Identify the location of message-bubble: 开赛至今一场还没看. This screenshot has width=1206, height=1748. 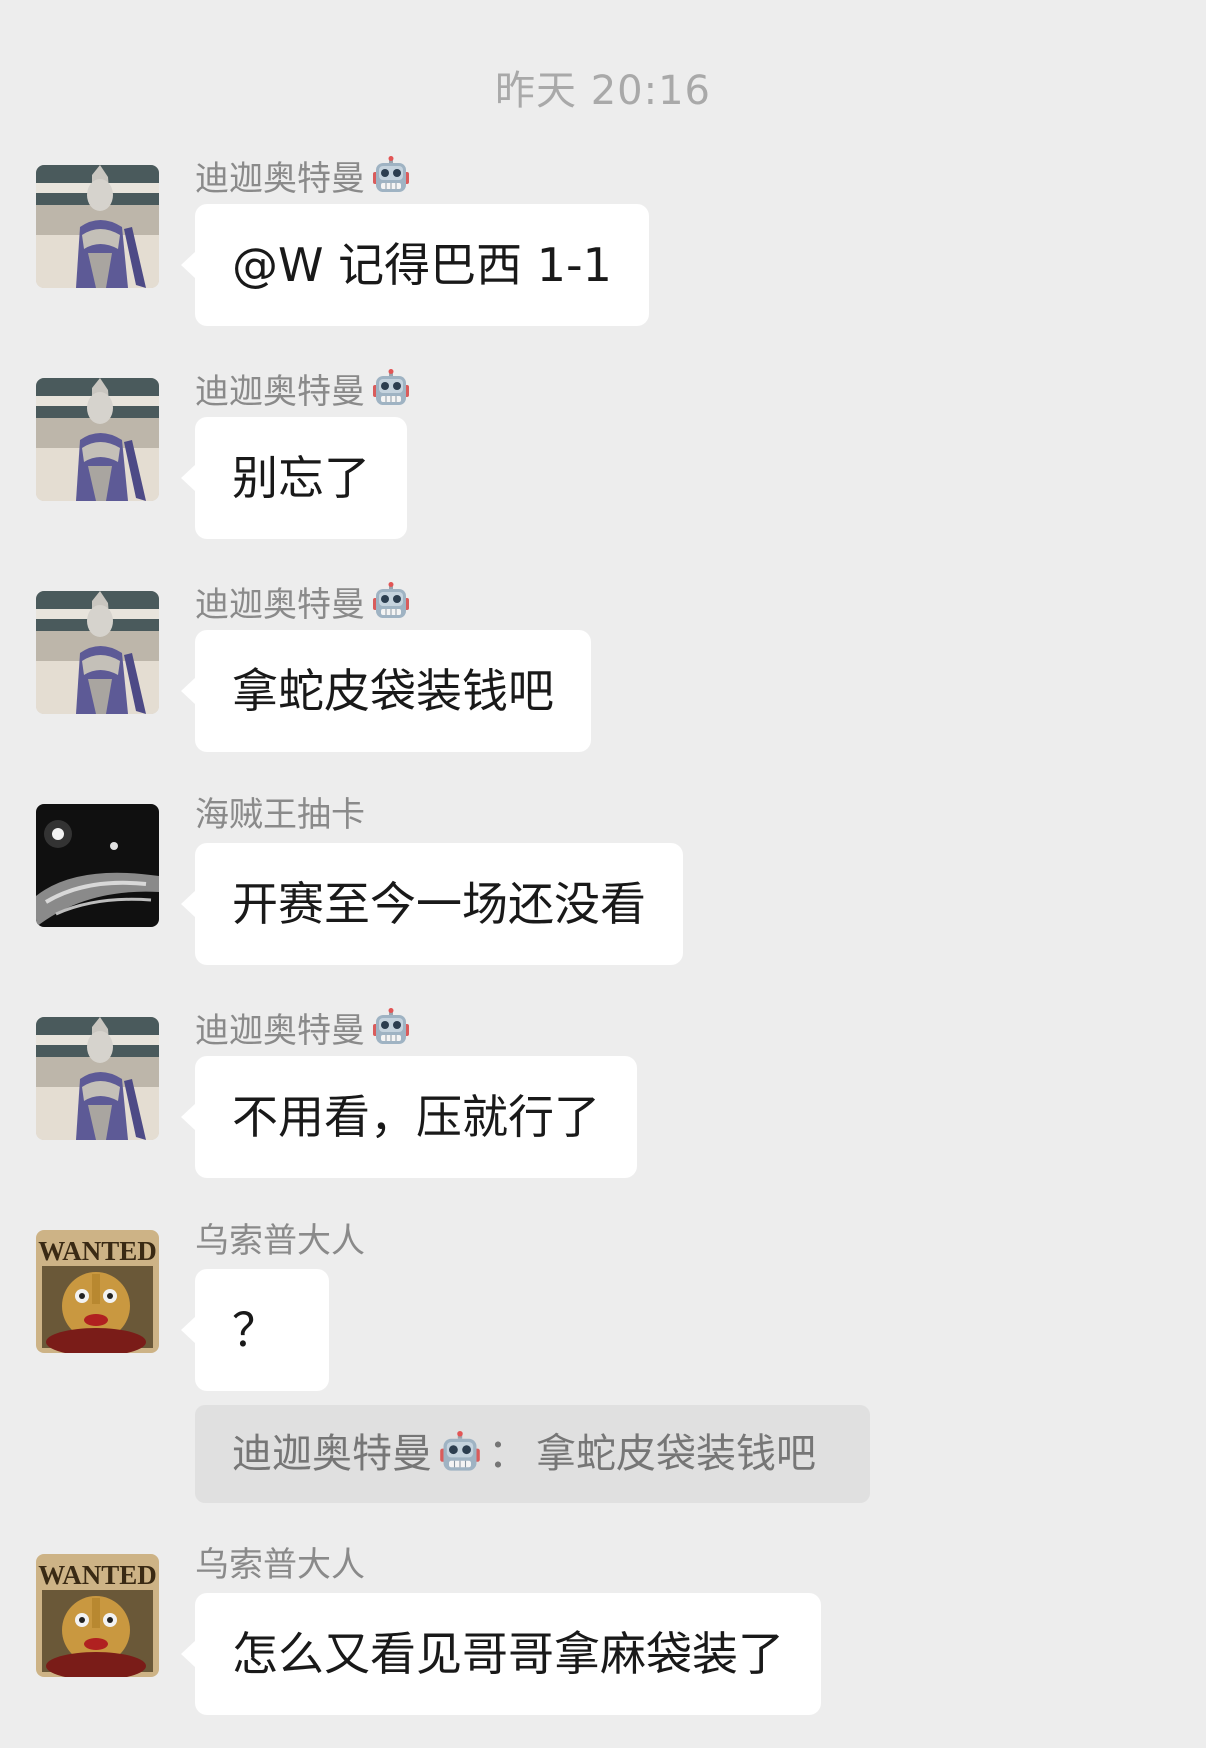
(432, 904).